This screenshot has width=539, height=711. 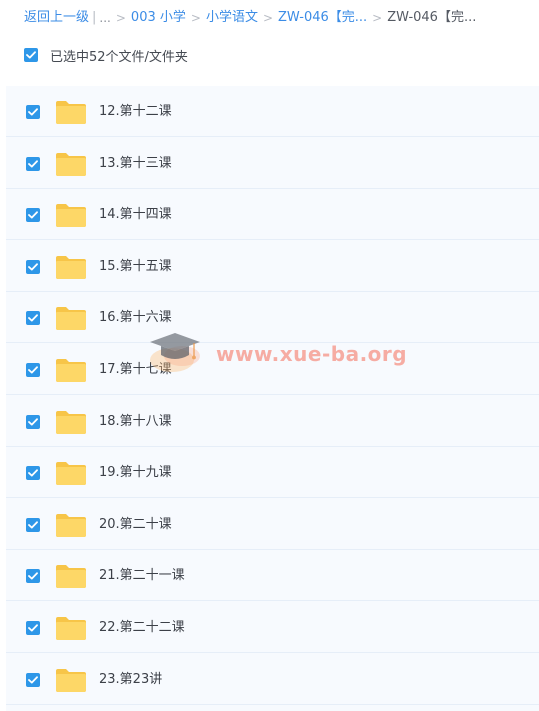 I want to click on file-name: 16.第十六课, so click(x=135, y=318).